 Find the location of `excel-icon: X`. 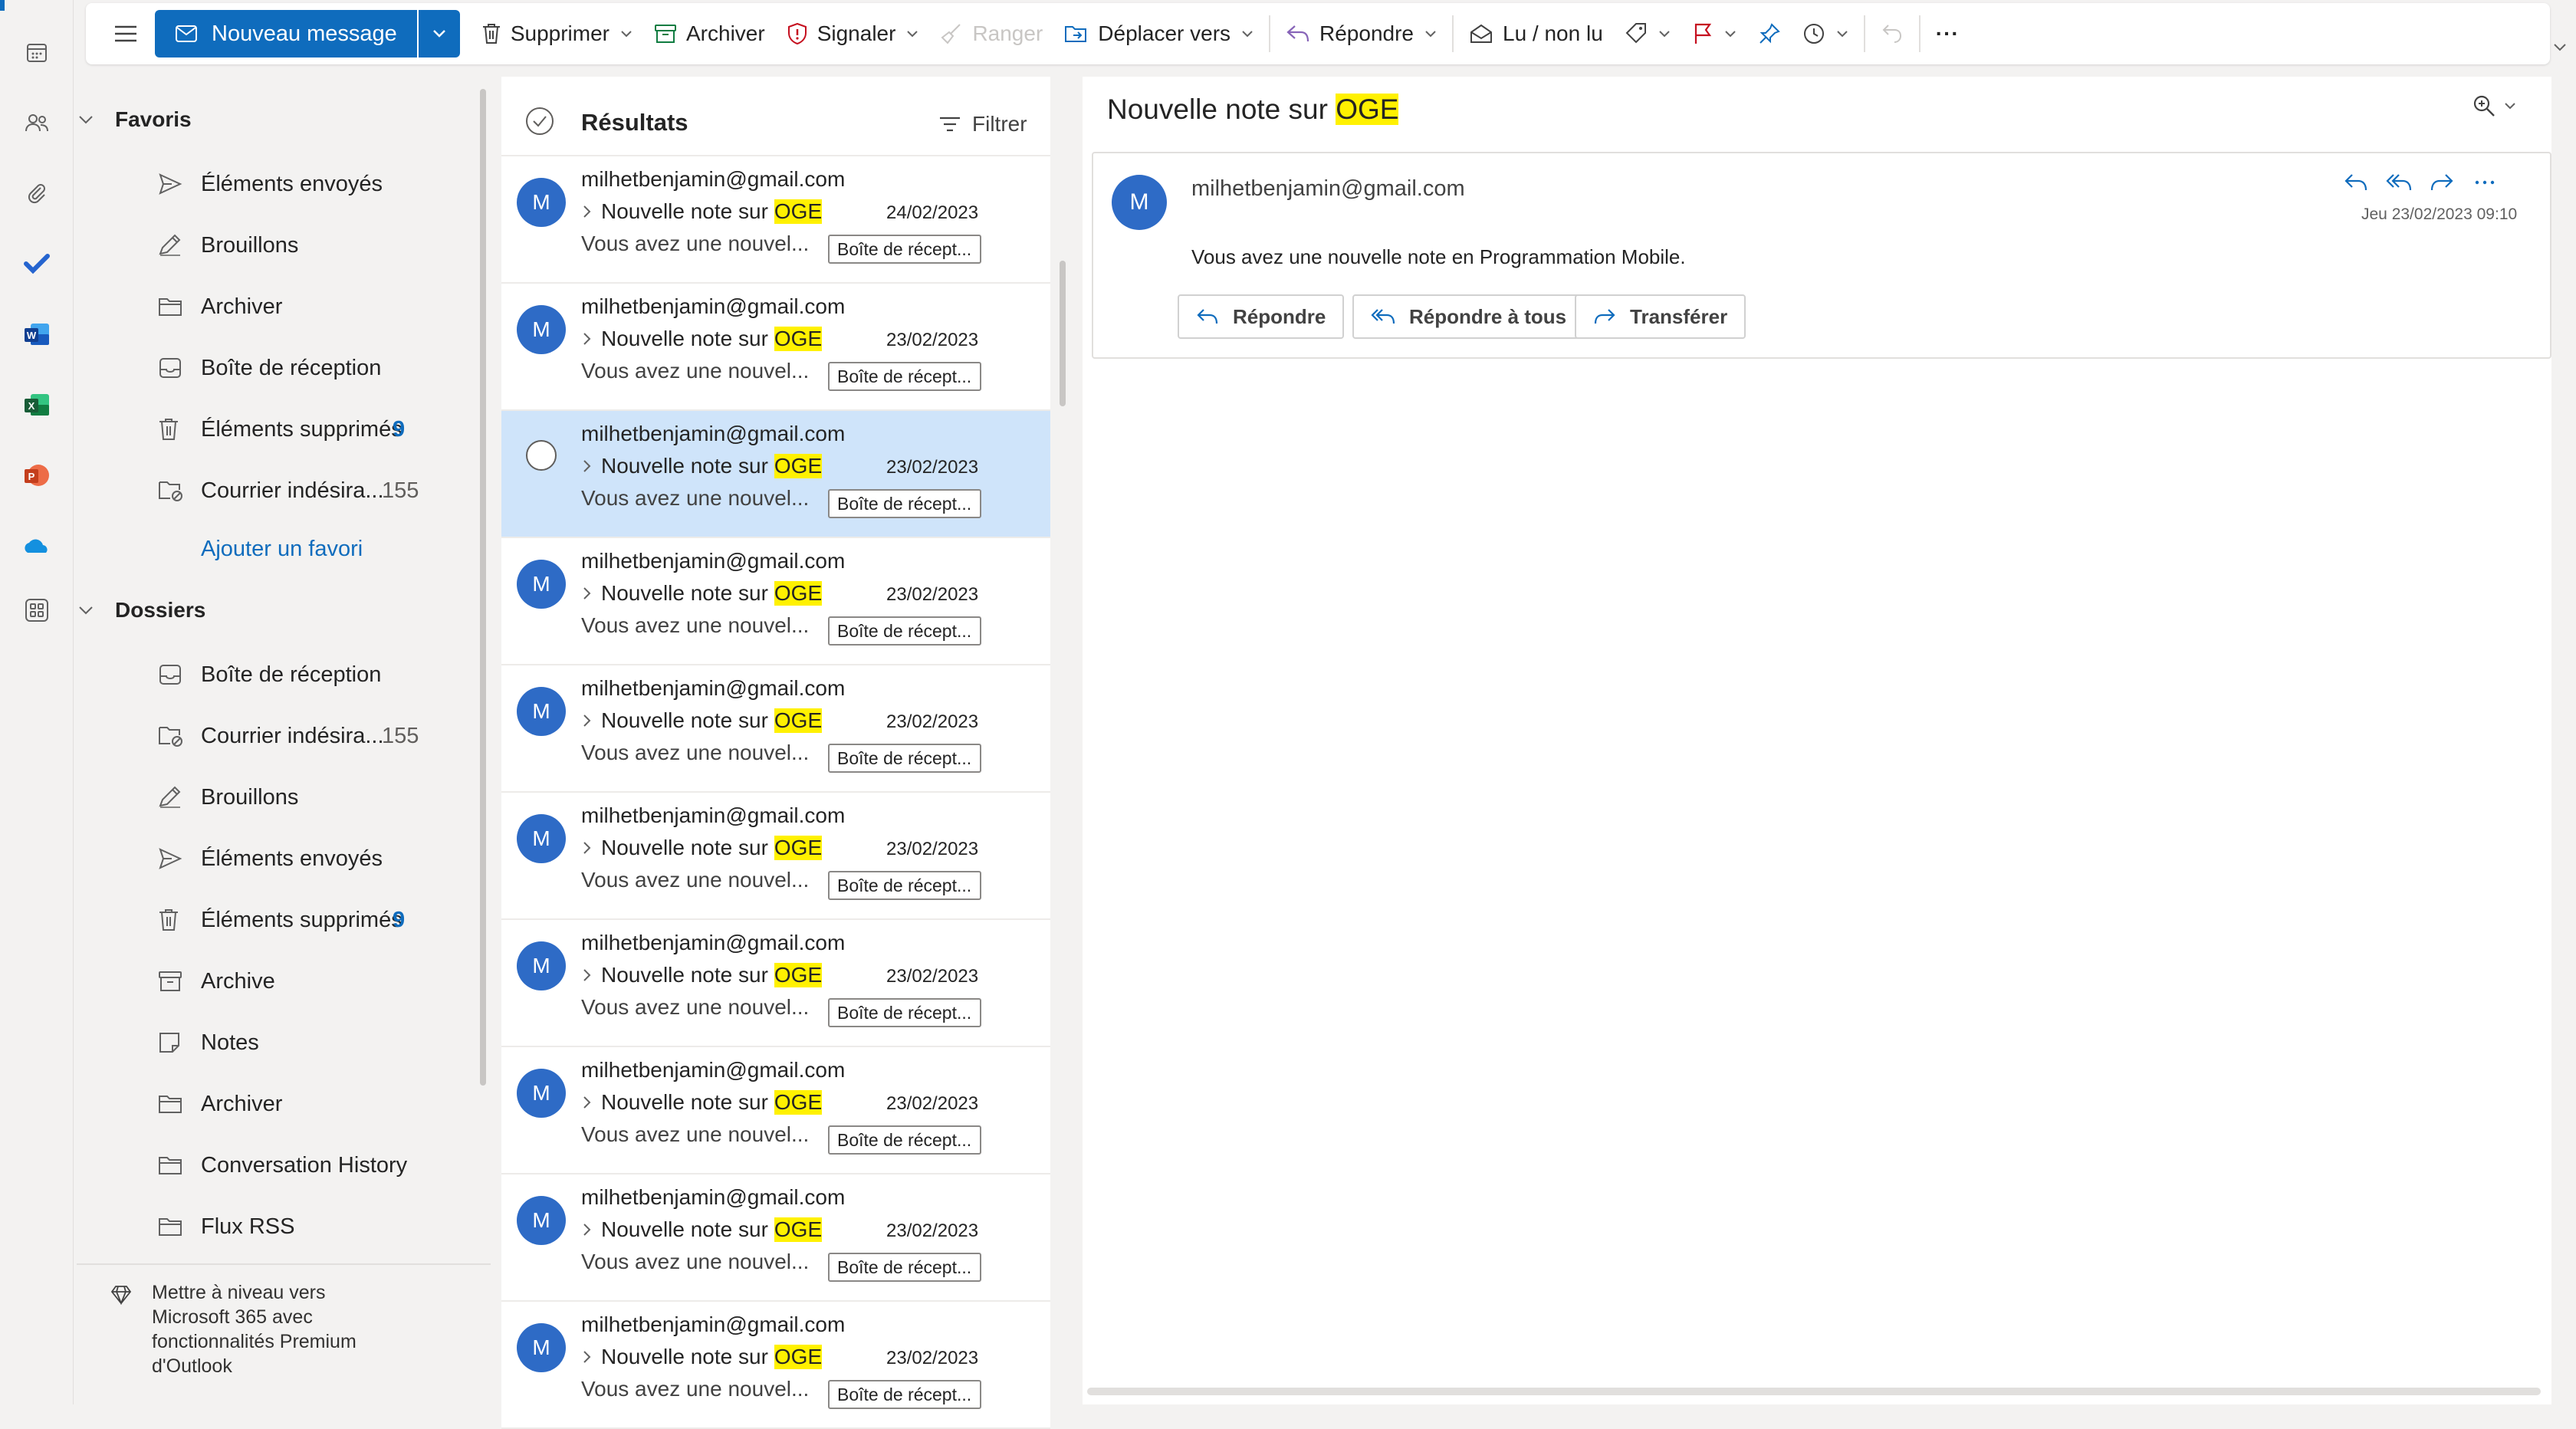

excel-icon: X is located at coordinates (36, 404).